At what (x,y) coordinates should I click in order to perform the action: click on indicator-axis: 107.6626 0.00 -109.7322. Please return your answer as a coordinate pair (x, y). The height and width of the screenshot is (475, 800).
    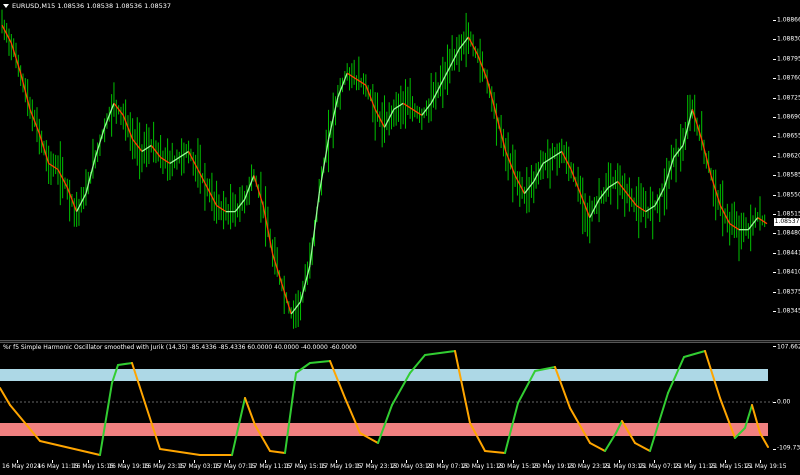
    Looking at the image, I should click on (786, 401).